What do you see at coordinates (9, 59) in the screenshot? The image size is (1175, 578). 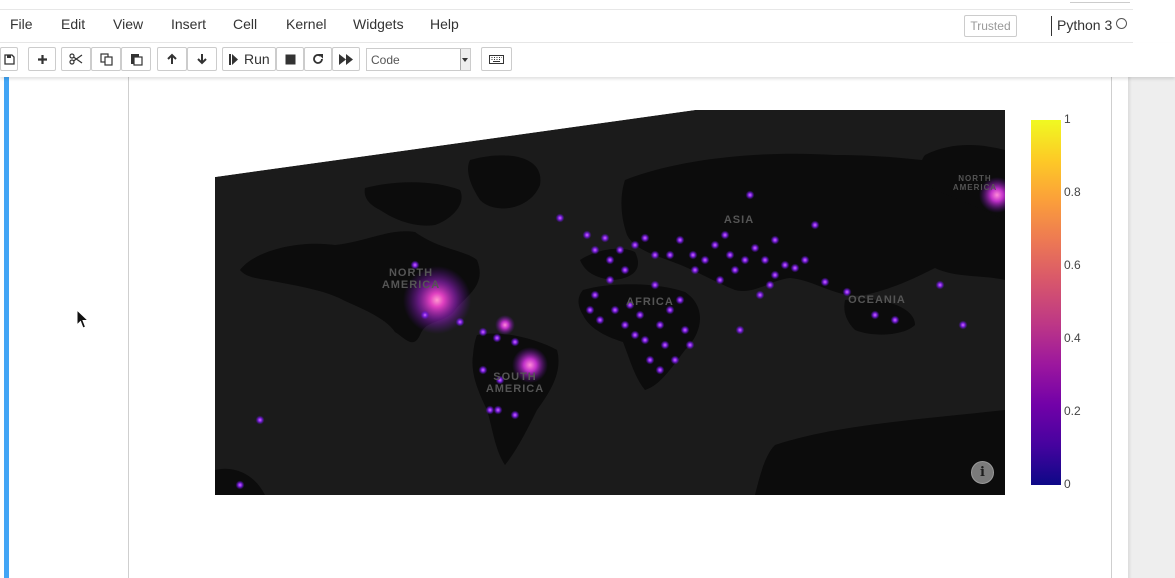 I see `save-button` at bounding box center [9, 59].